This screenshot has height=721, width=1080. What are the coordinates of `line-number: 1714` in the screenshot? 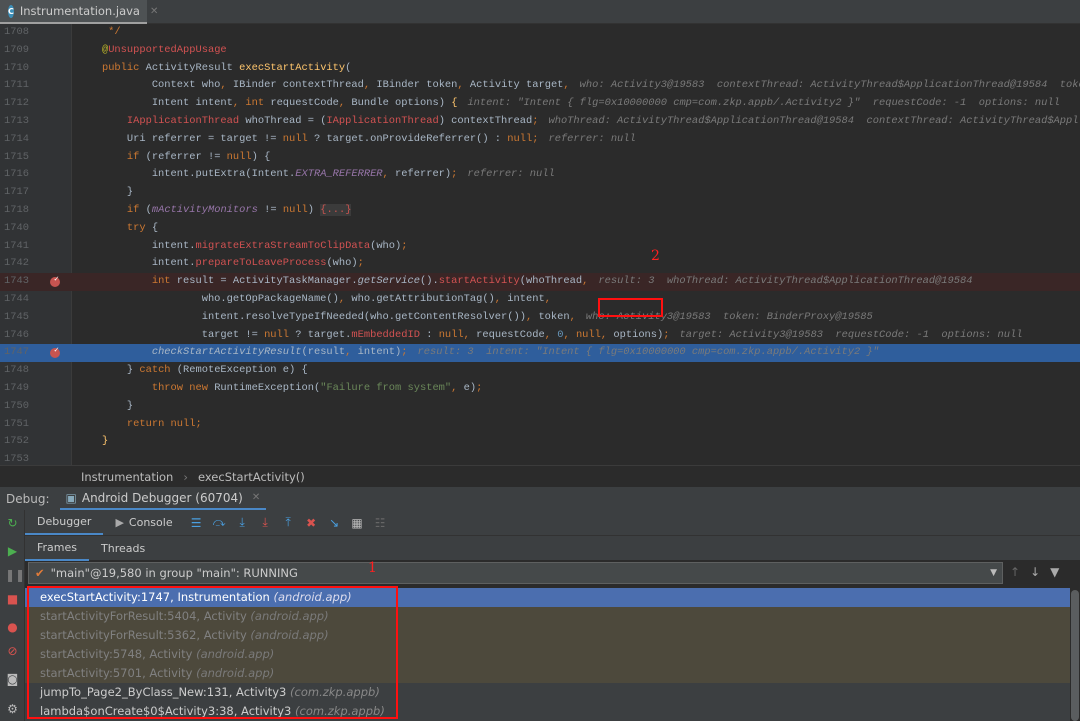 It's located at (17, 140).